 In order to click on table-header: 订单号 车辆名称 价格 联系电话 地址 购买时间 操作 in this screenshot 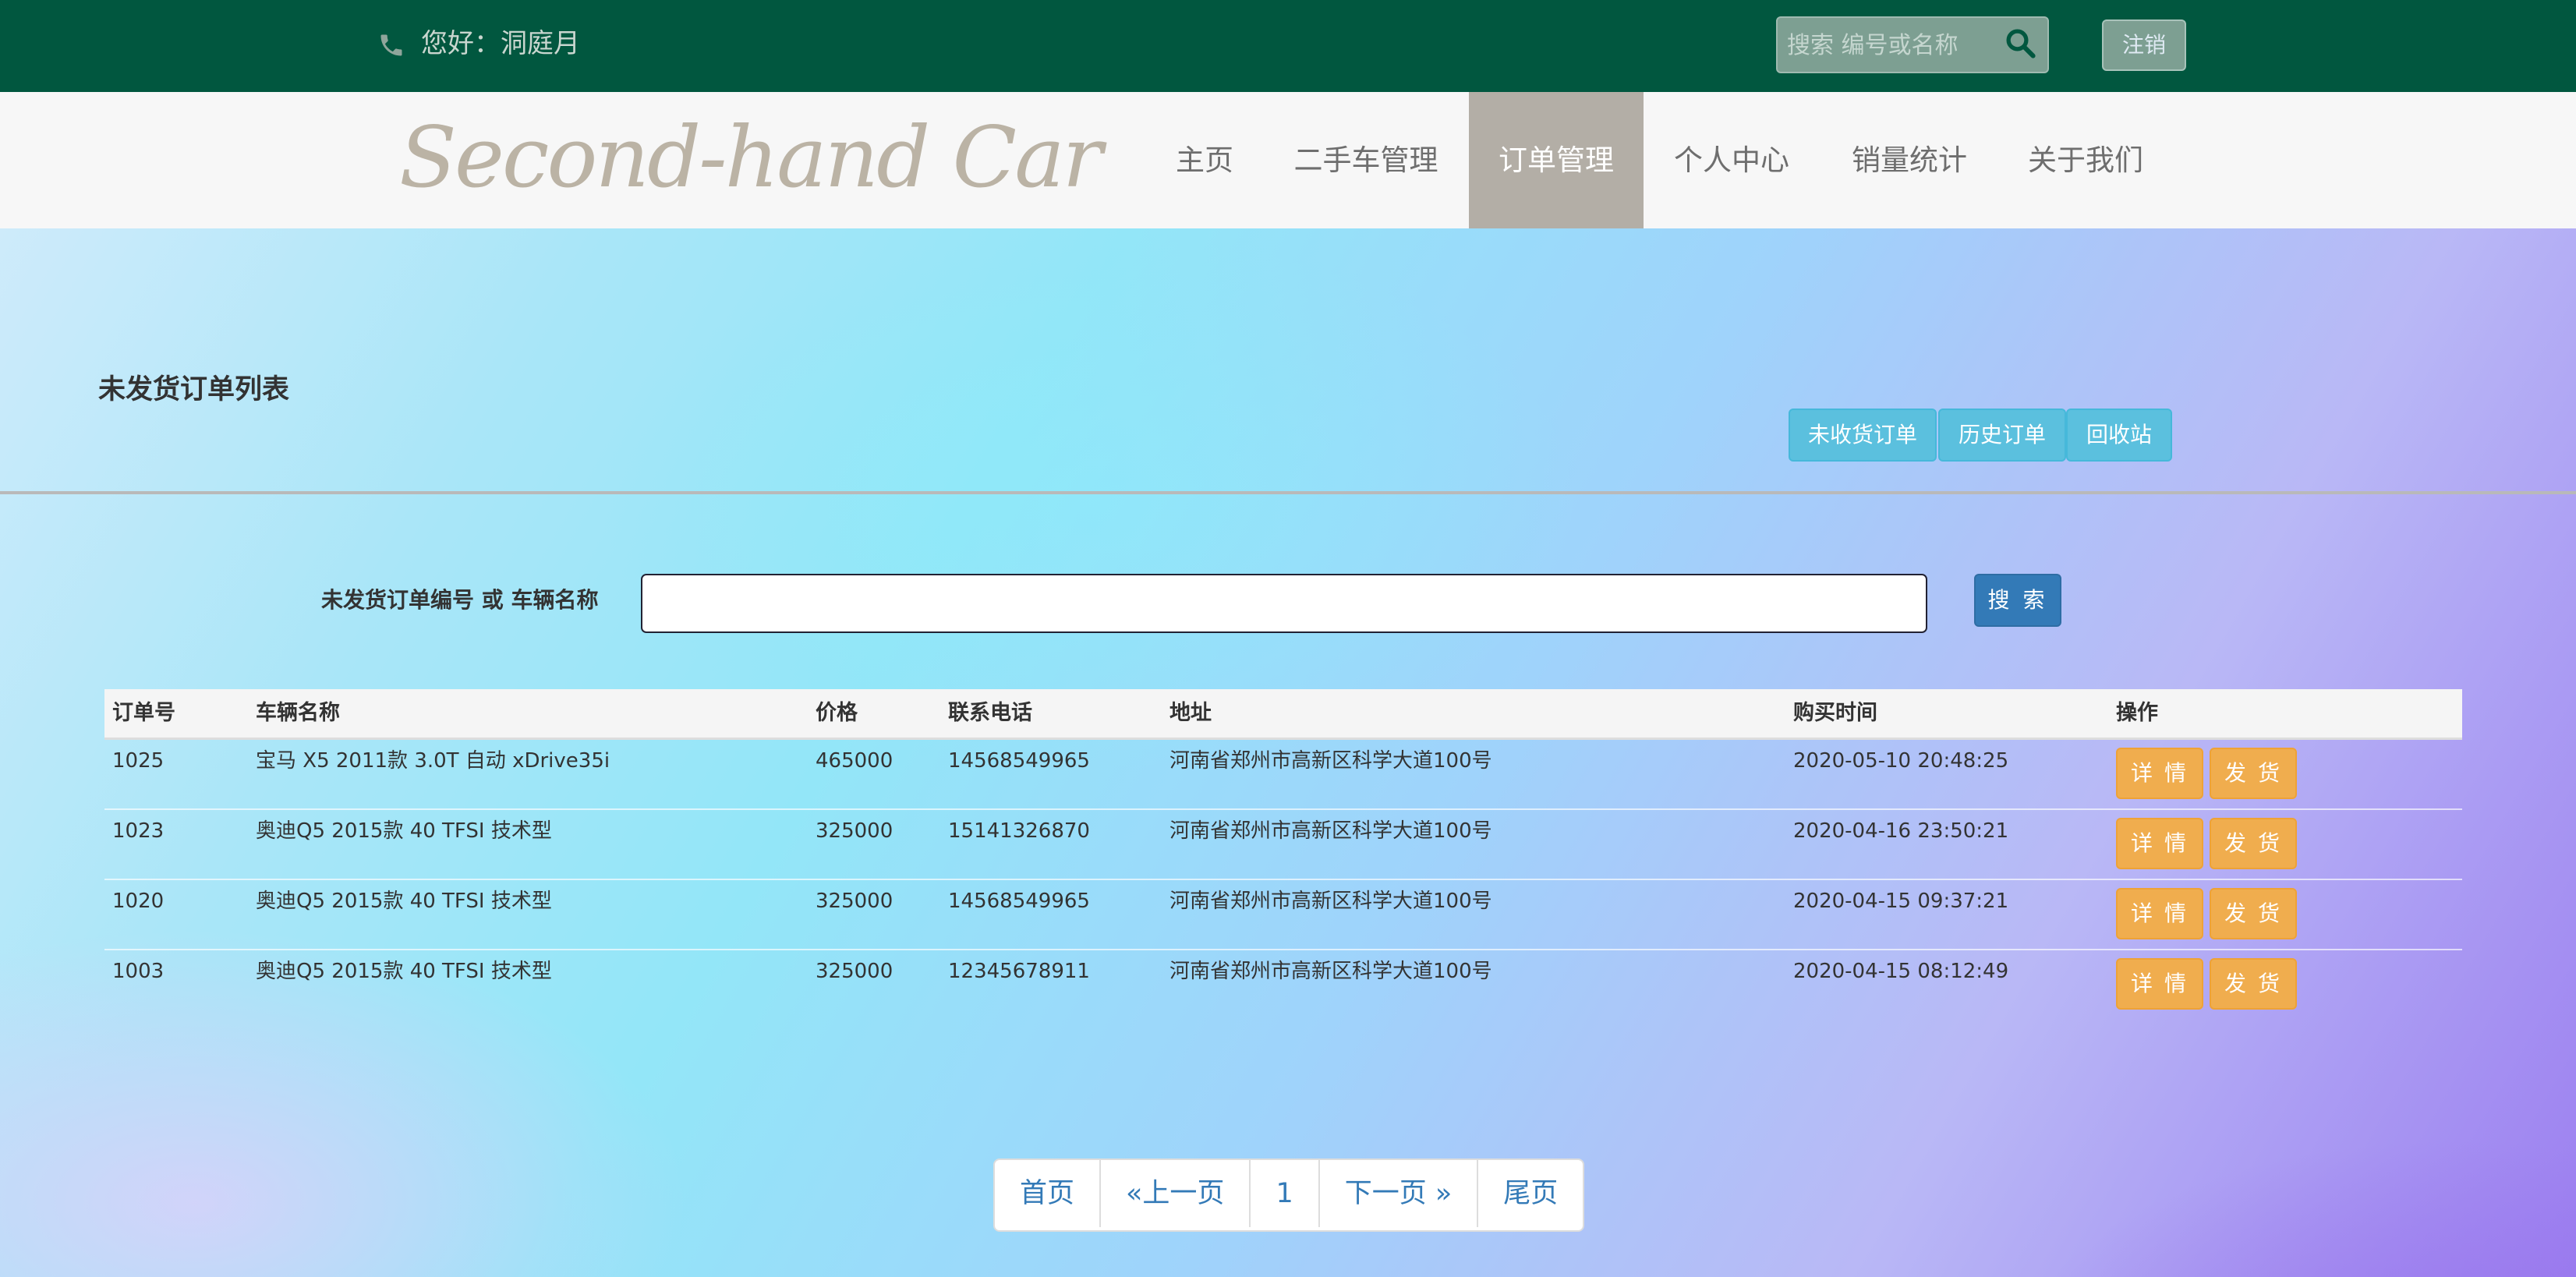, I will do `click(1283, 714)`.